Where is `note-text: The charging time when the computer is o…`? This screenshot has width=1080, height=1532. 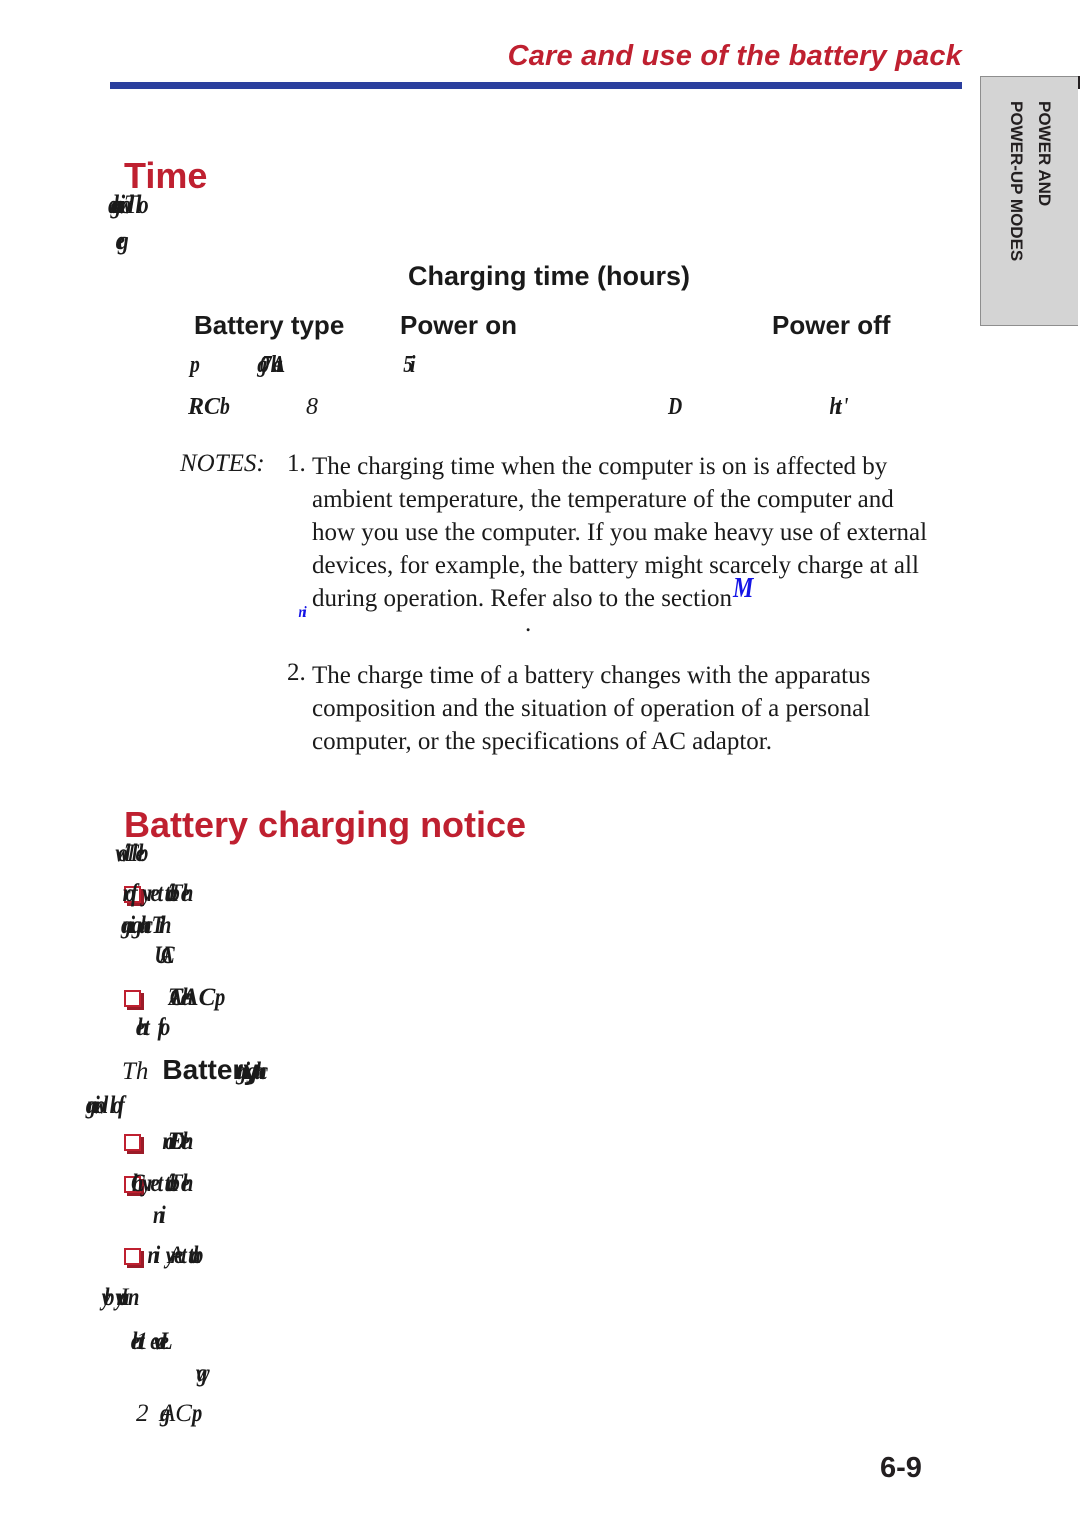
note-text: The charging time when the computer is o… is located at coordinates (620, 532).